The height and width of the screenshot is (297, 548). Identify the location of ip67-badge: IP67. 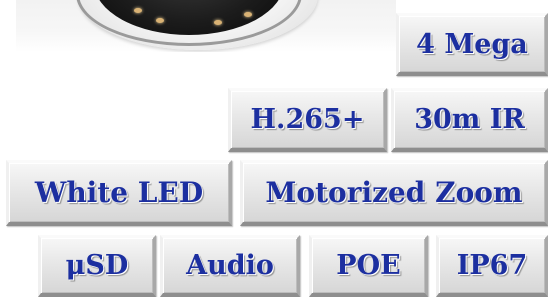
(492, 266).